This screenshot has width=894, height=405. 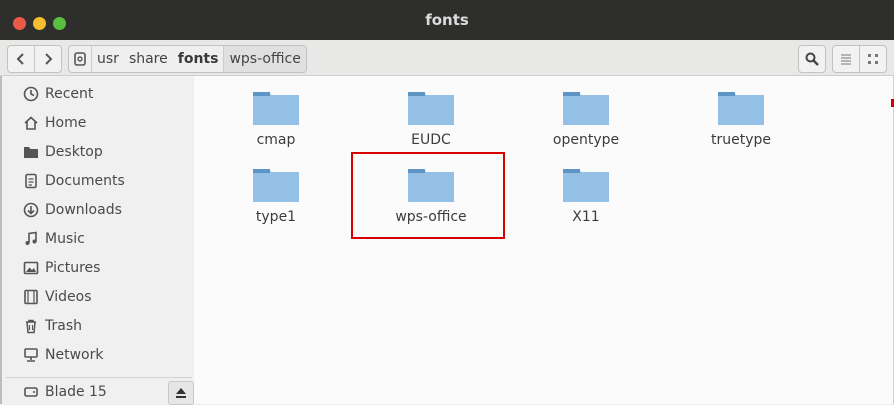 What do you see at coordinates (74, 152) in the screenshot?
I see `sidebar-item-label: Desktop` at bounding box center [74, 152].